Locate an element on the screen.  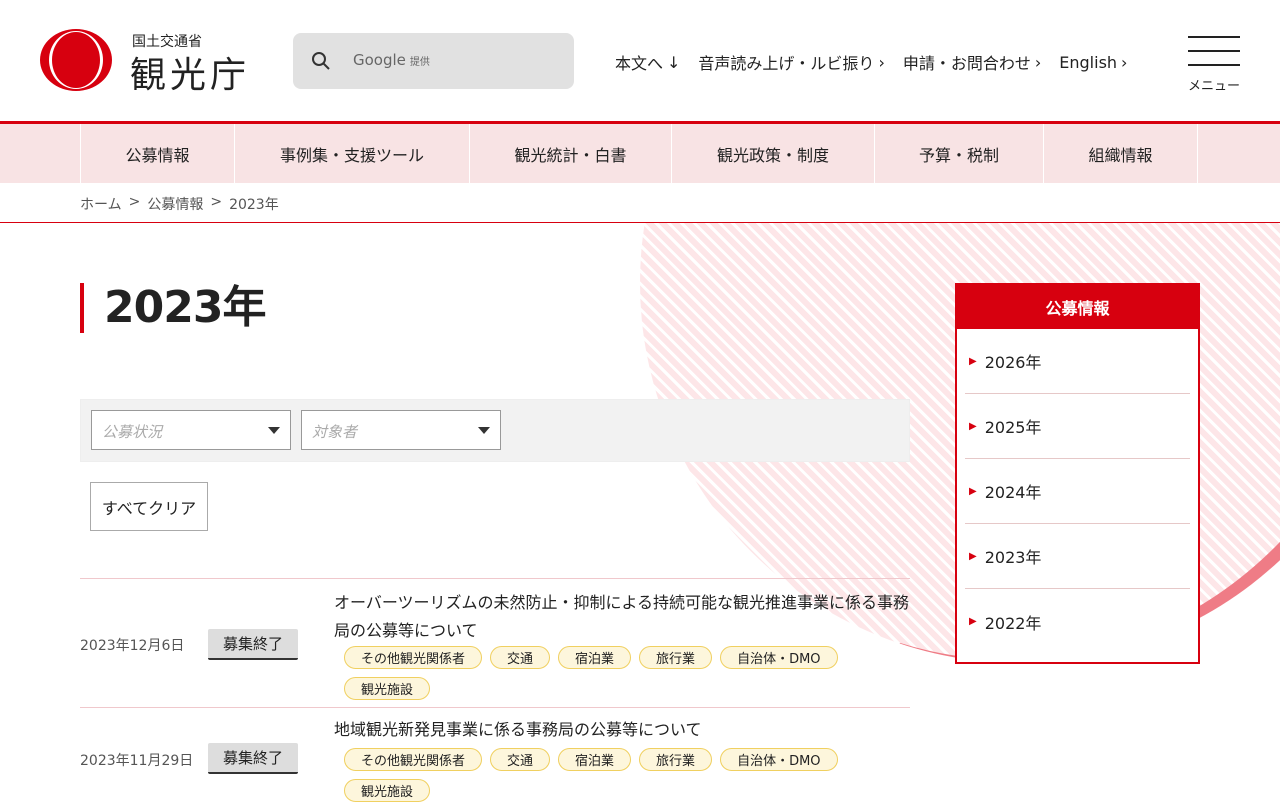
item-title-link: 地域観光新発見事業に係る事務局の公募等について is located at coordinates (624, 730).